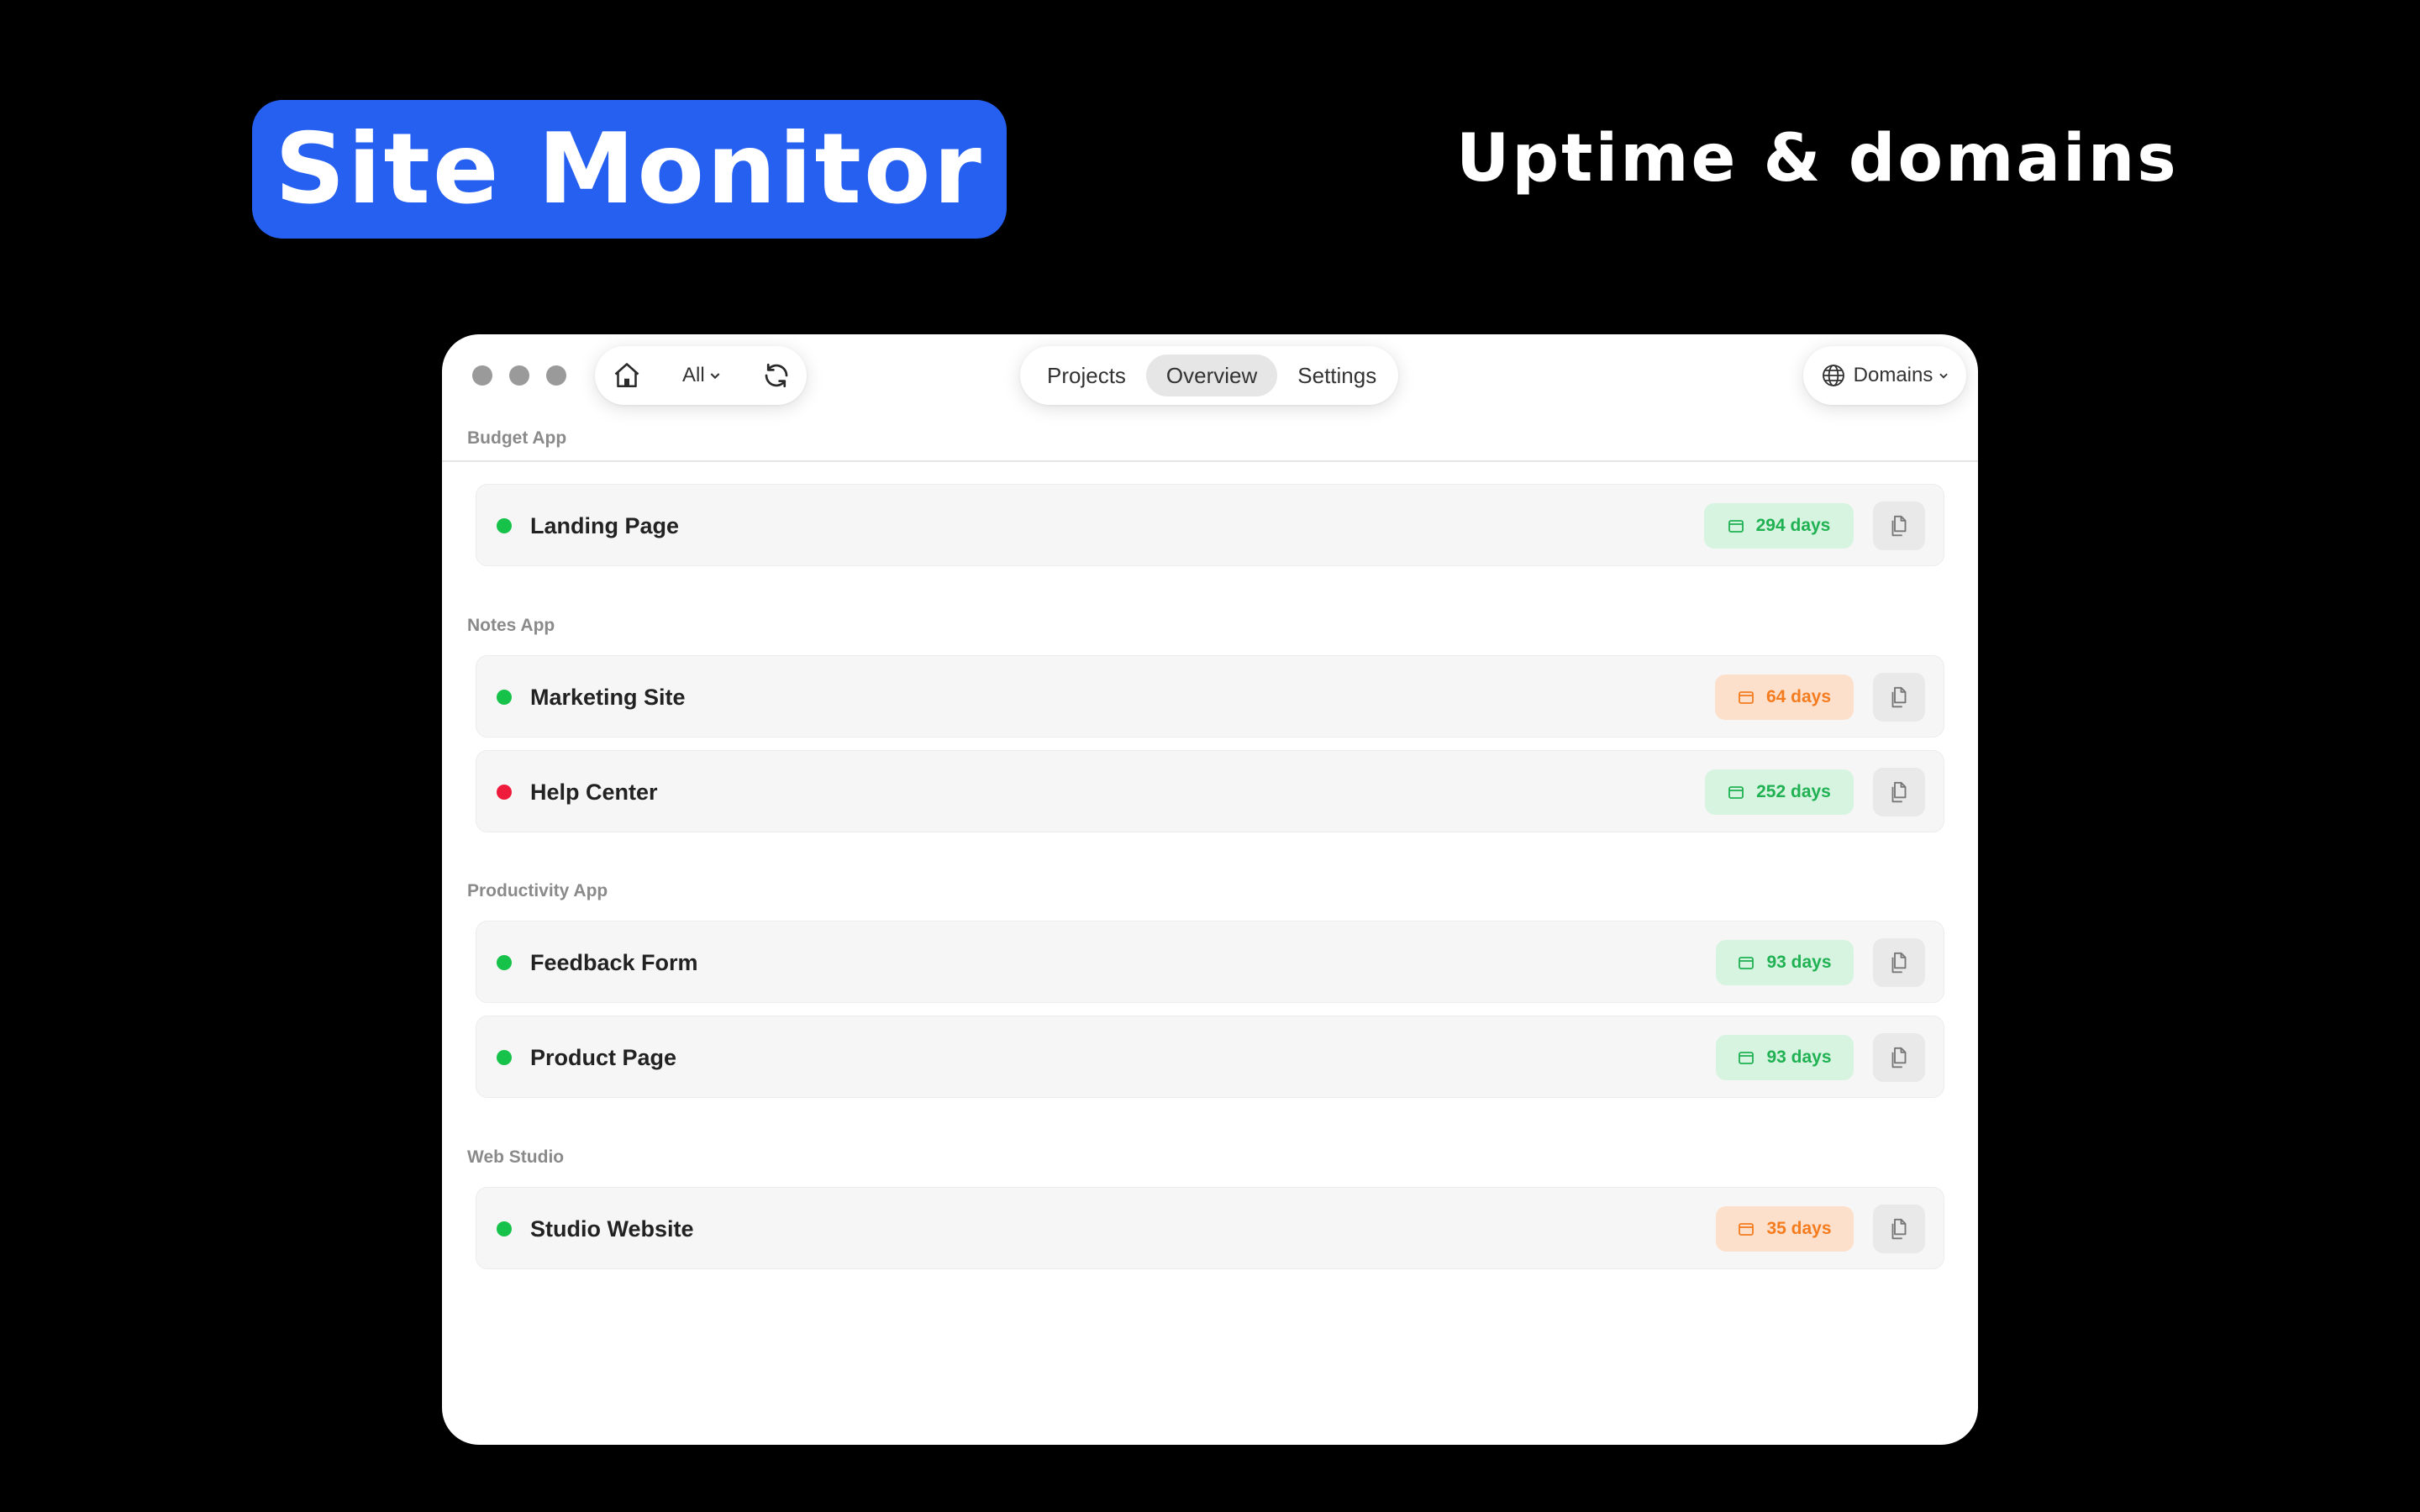 The height and width of the screenshot is (1512, 2420). Describe the element at coordinates (1210, 791) in the screenshot. I see `list-item: Help Center 252 days` at that location.